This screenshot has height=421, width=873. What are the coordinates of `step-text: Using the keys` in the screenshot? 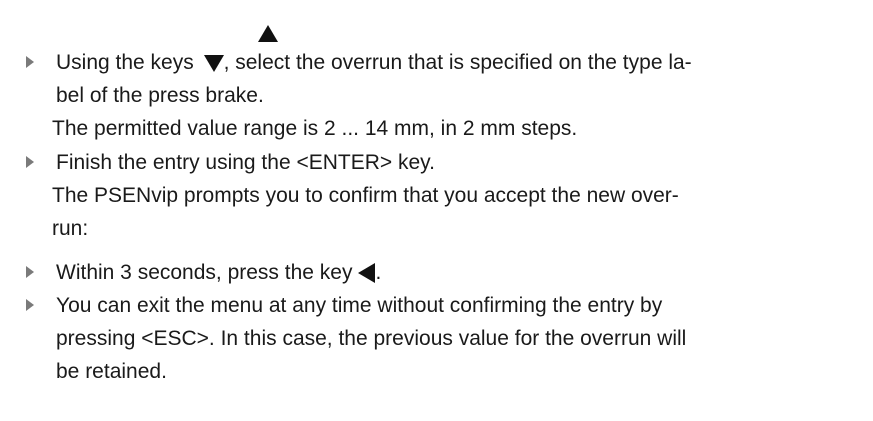 It's located at (125, 62).